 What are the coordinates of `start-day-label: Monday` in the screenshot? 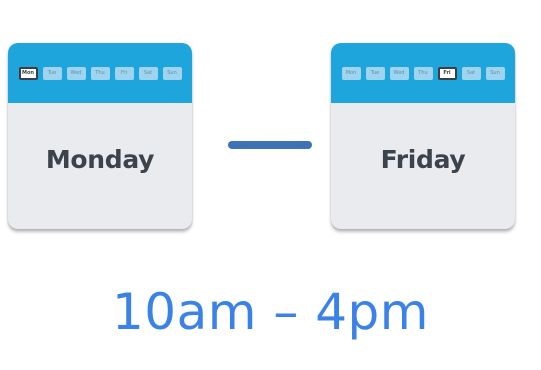 It's located at (100, 159).